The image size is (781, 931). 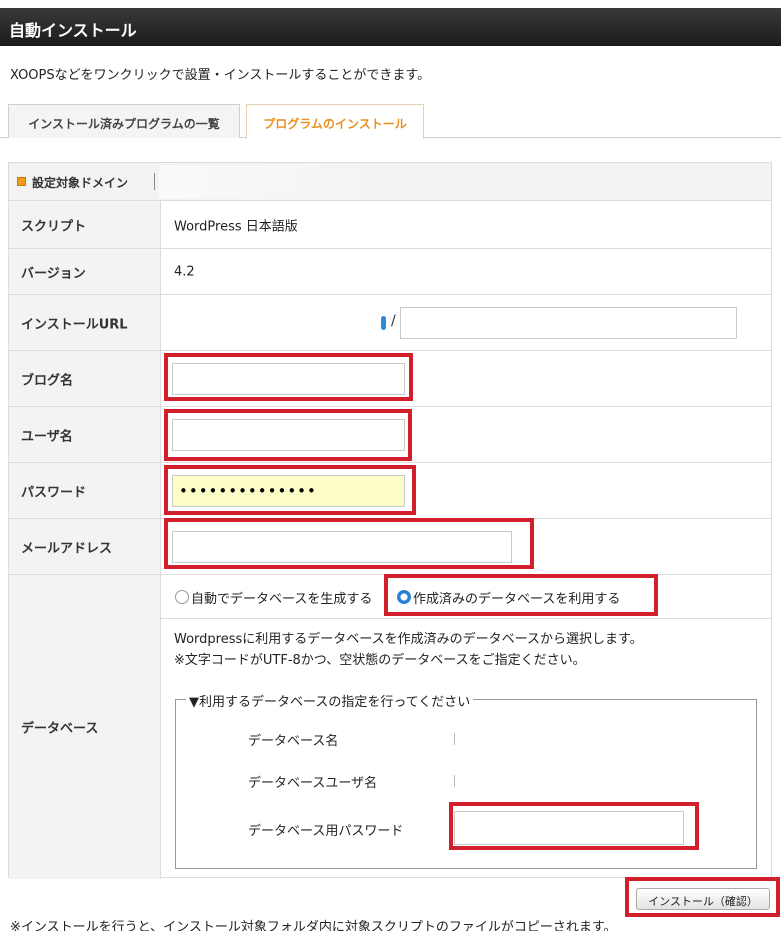 What do you see at coordinates (47, 436) in the screenshot?
I see `username-label: ユーザ名` at bounding box center [47, 436].